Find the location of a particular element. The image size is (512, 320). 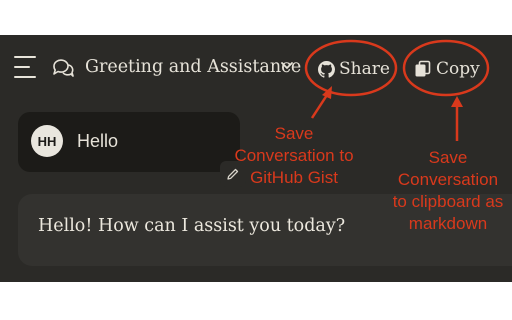

share-annotation-text: Save Conversation to GitHub Gist is located at coordinates (294, 155).